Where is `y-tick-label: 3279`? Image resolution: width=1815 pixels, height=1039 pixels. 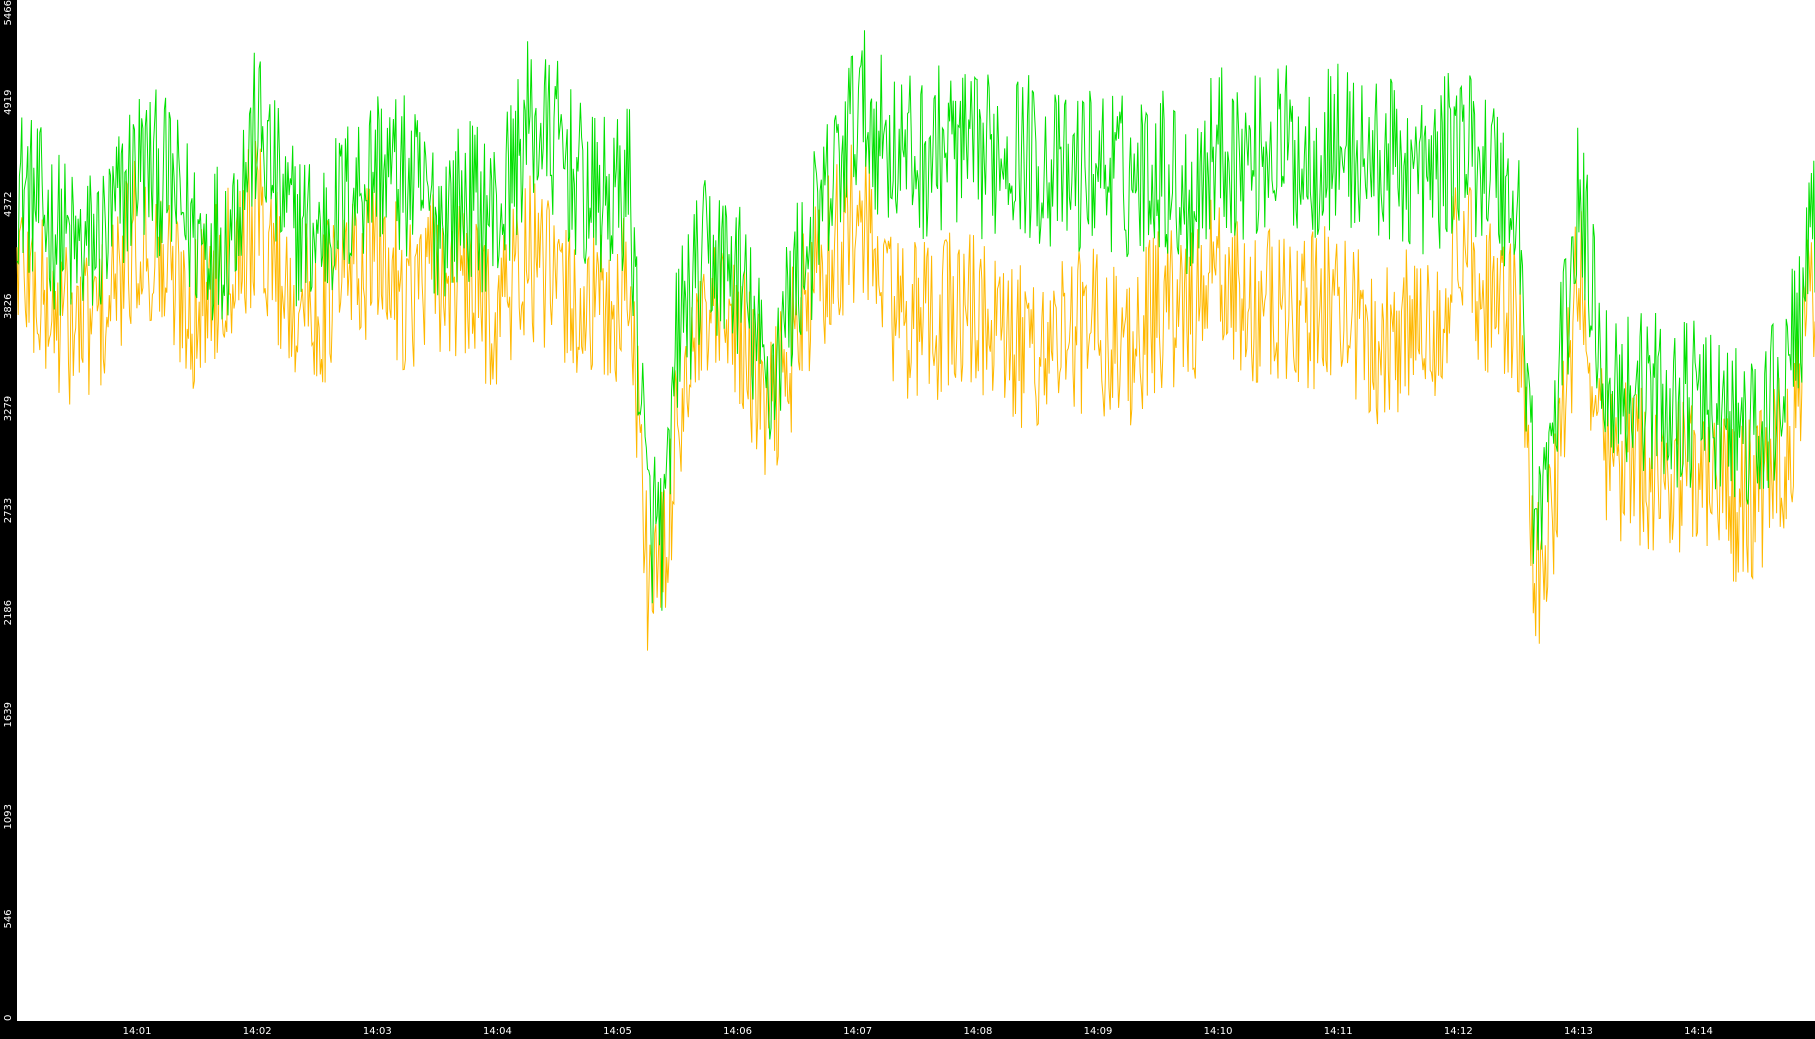
y-tick-label: 3279 is located at coordinates (8, 408).